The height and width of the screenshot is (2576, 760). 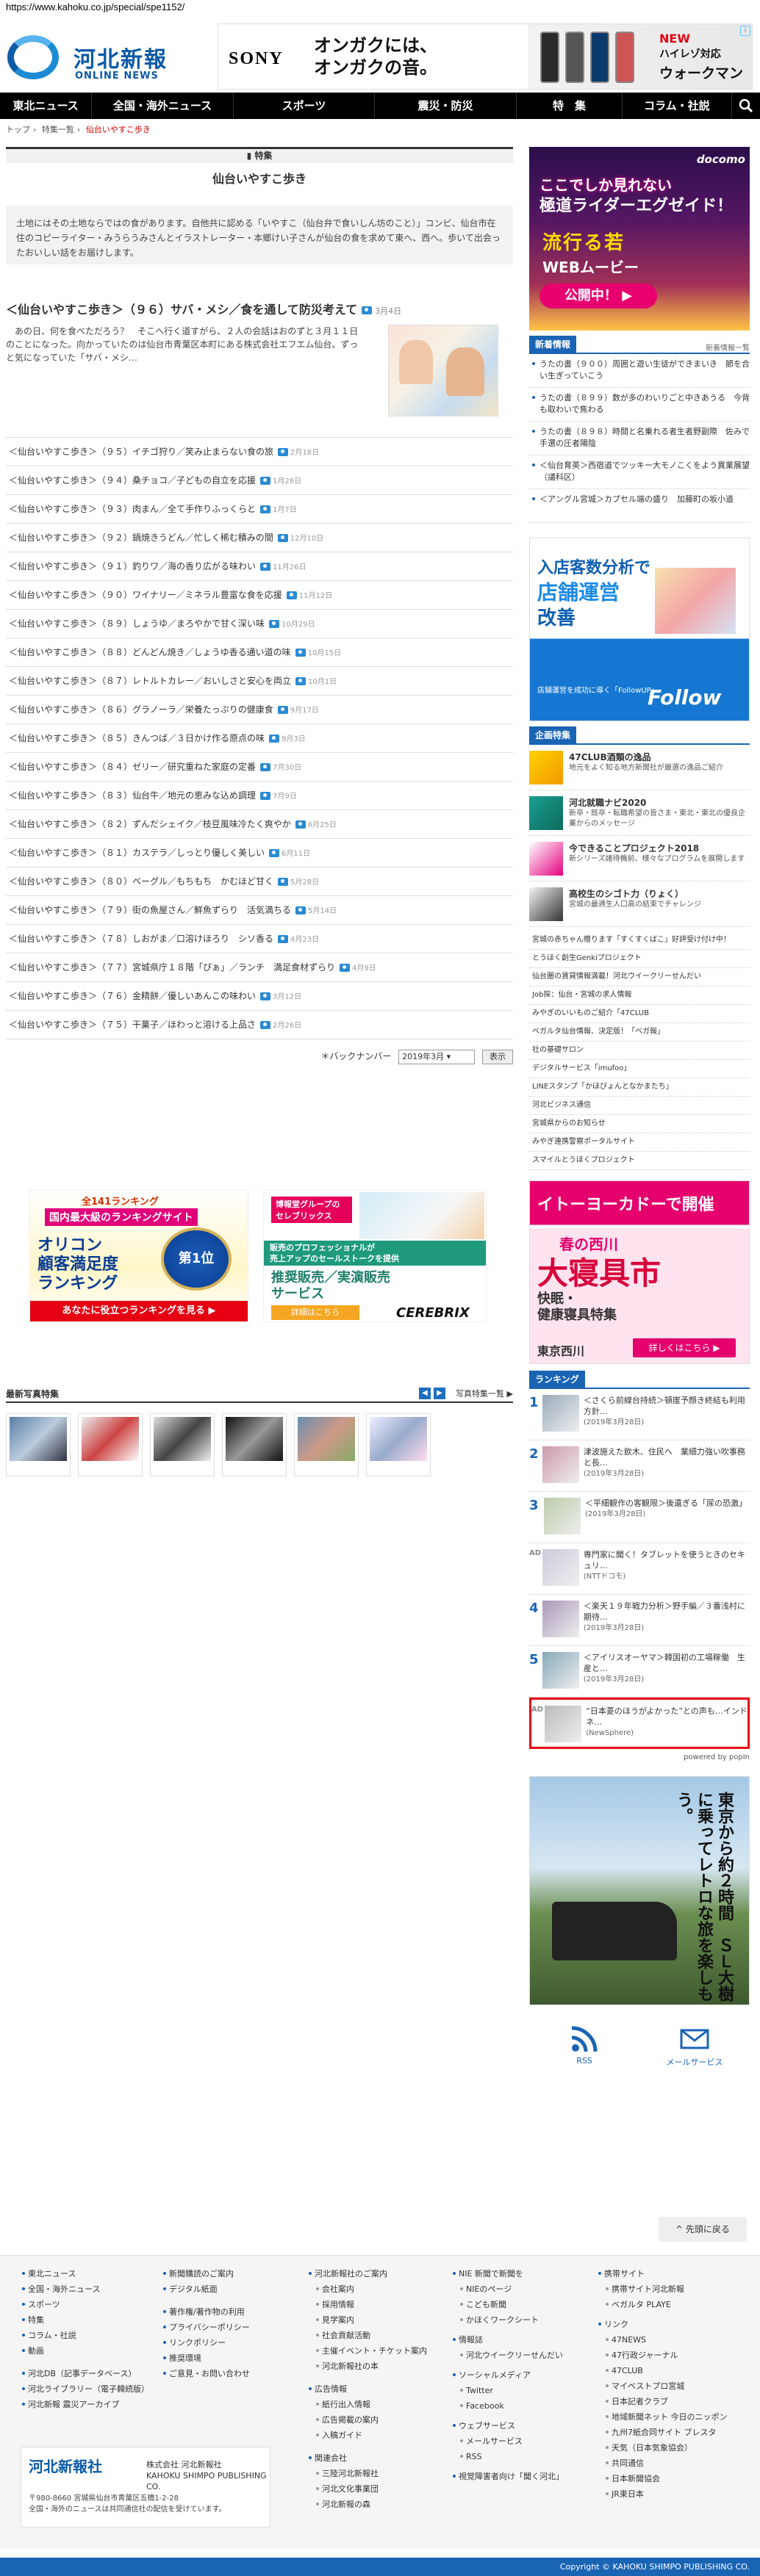 What do you see at coordinates (485, 57) in the screenshot?
I see `header-ad-banner: SONY オンガクには、 オンガクの音。 NEW ハイレゾ対応 ウォークマン i` at bounding box center [485, 57].